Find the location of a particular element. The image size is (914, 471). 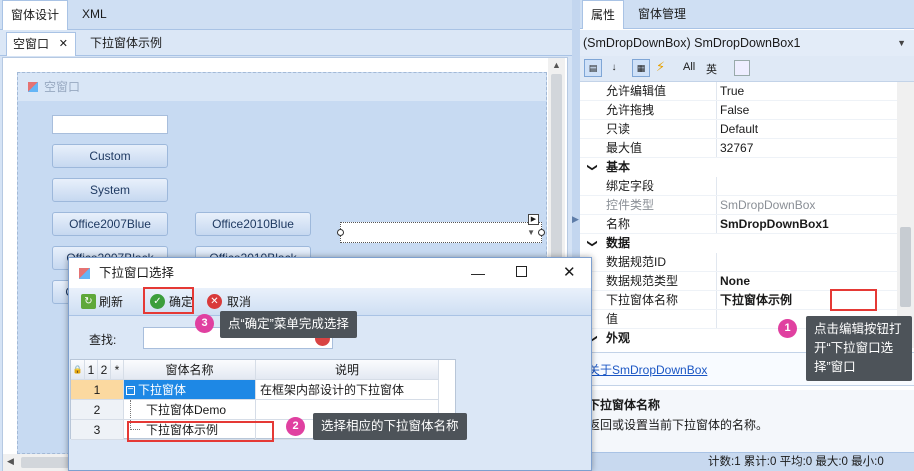

object-selector: (SmDropDownBox) SmDropDownBox1 ▼ is located at coordinates (747, 43).